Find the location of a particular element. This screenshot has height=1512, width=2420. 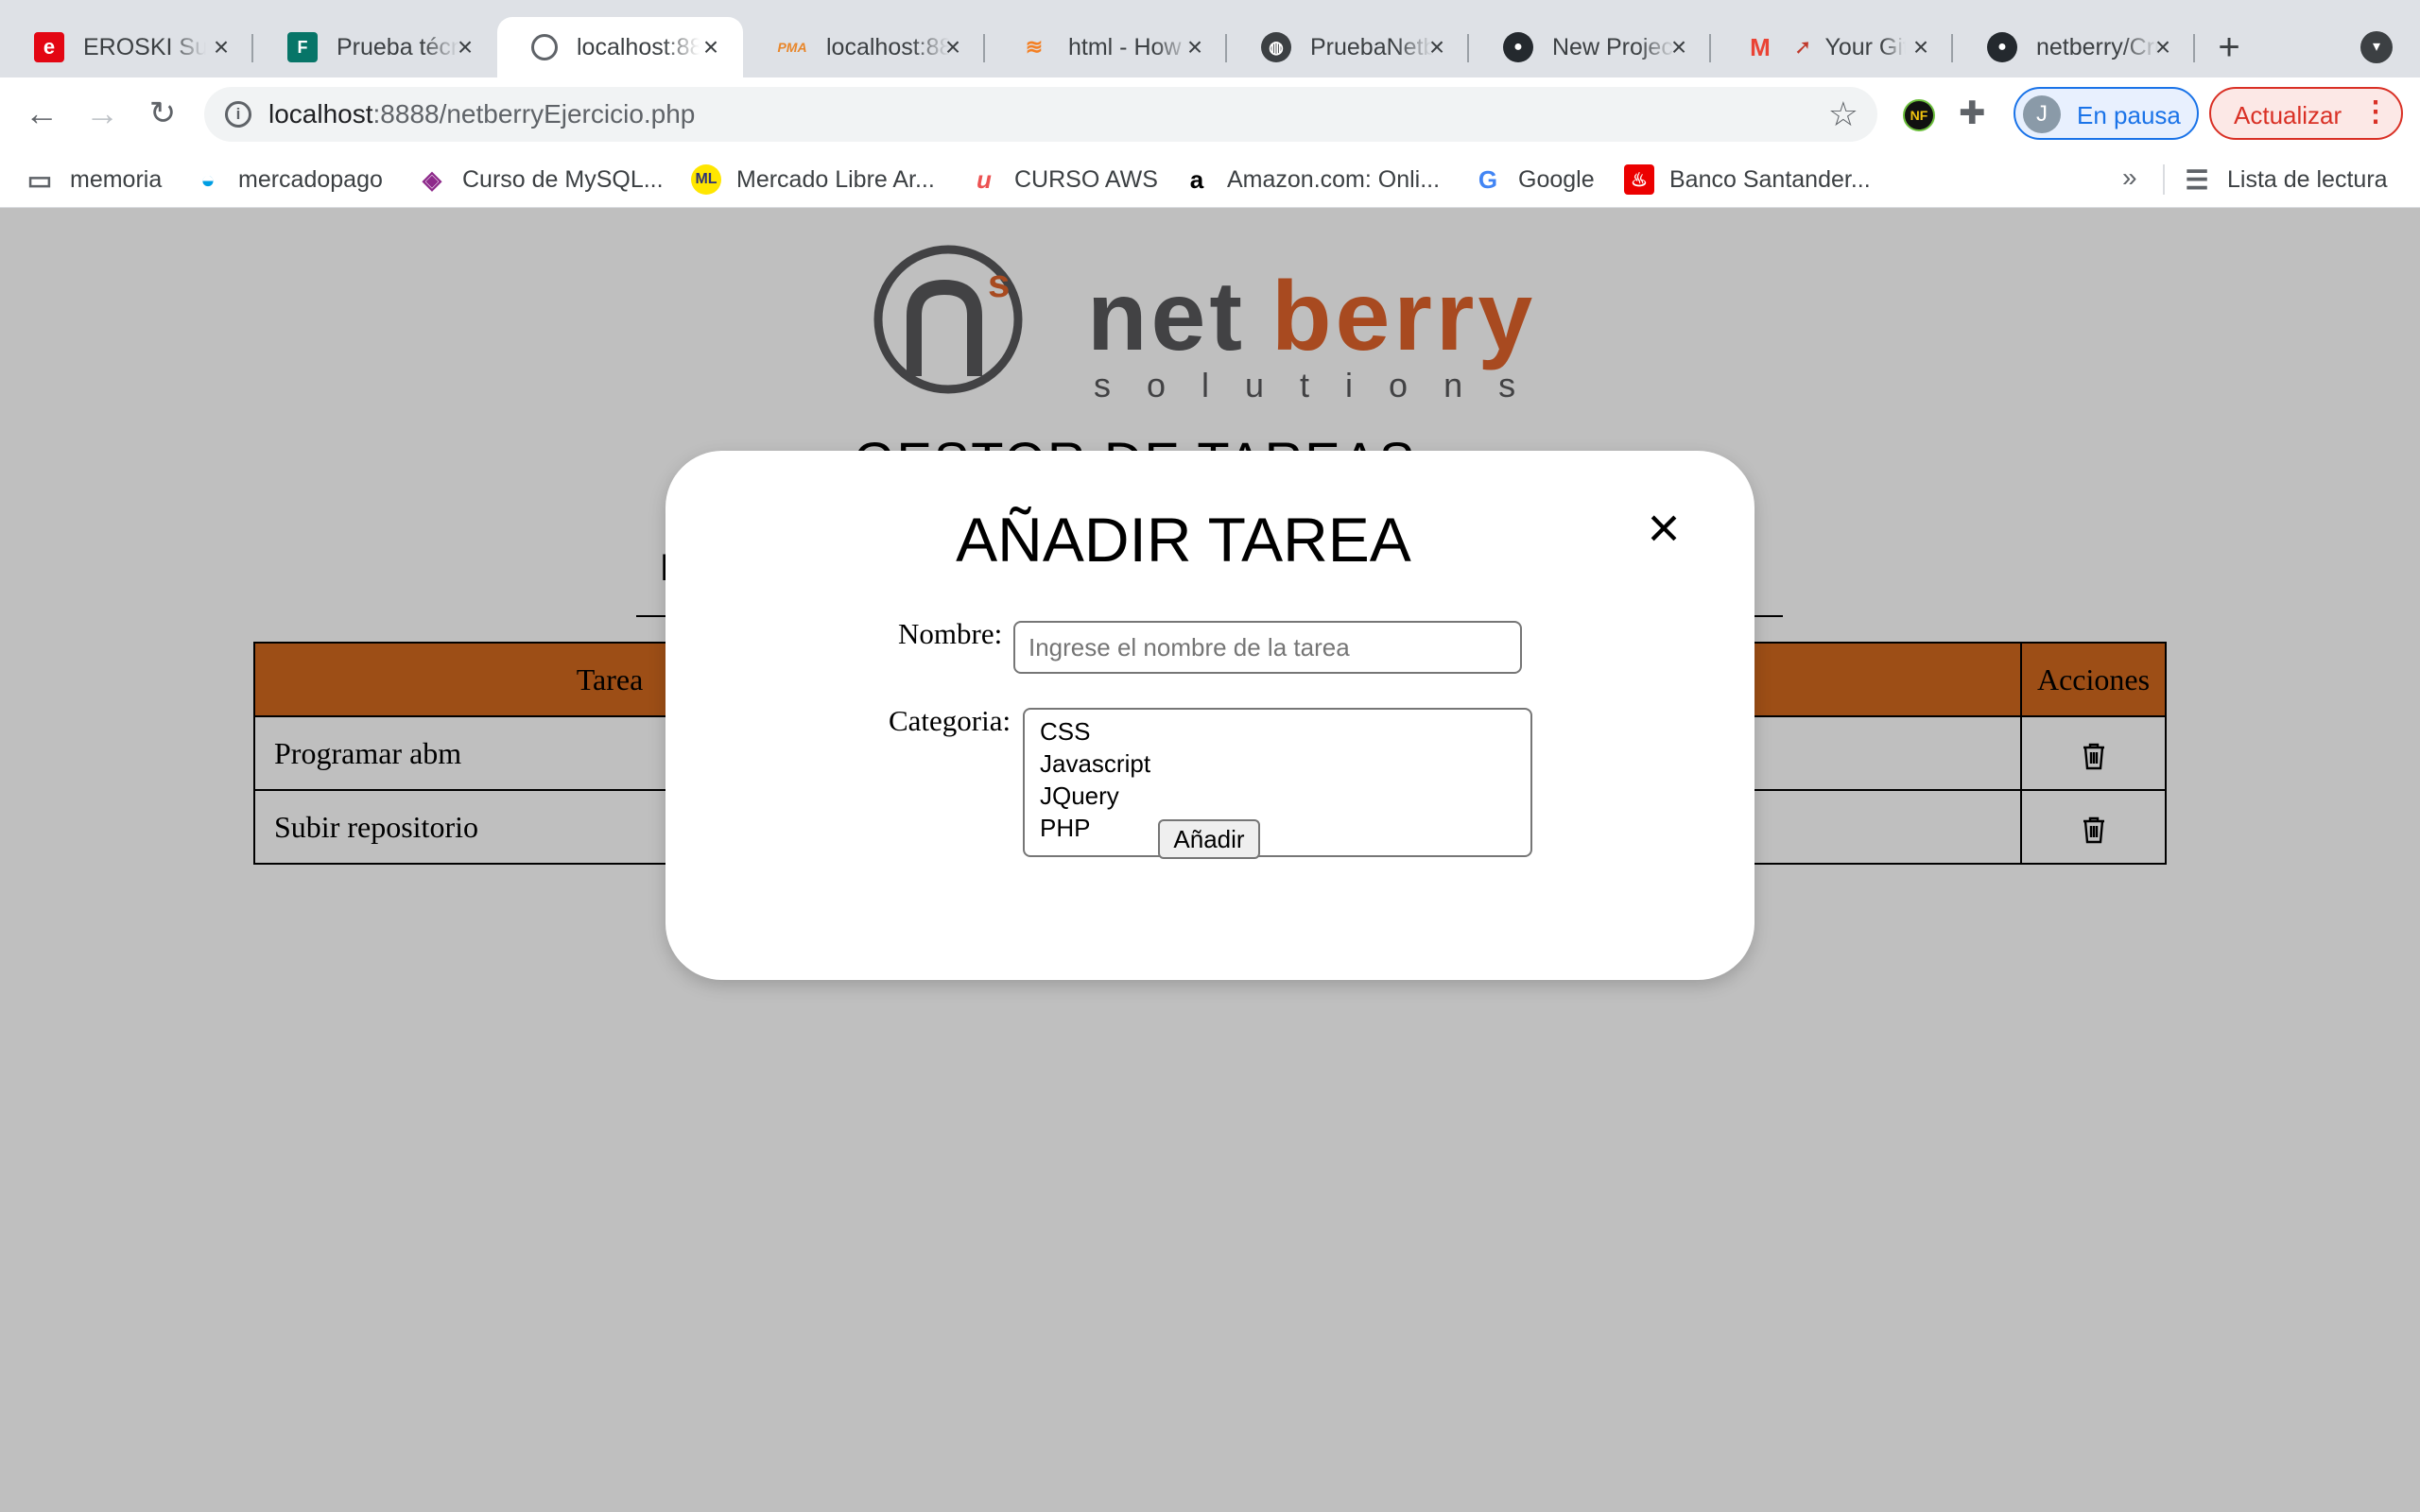

rocket-icon: ➚ is located at coordinates (1803, 47).